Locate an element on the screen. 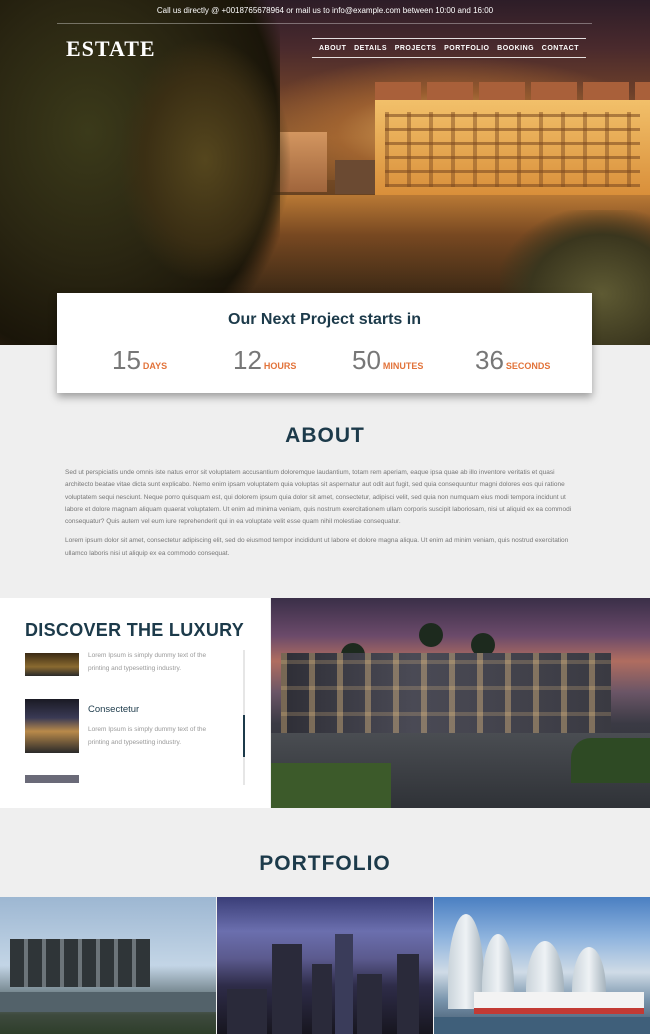  hero-trees-front is located at coordinates (205, 160).